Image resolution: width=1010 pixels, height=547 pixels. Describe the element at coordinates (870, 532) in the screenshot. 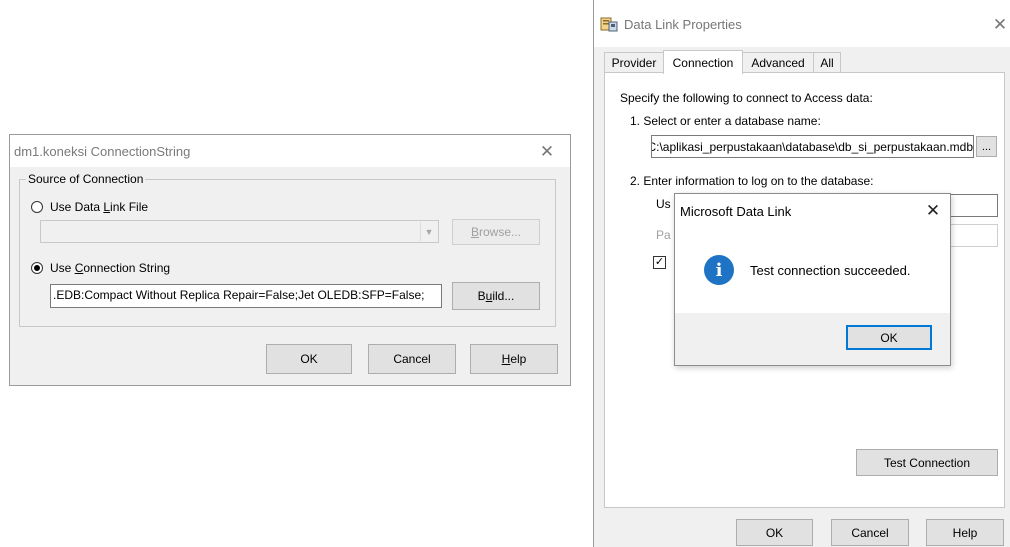

I see `dlp-cancel-button: Cancel` at that location.